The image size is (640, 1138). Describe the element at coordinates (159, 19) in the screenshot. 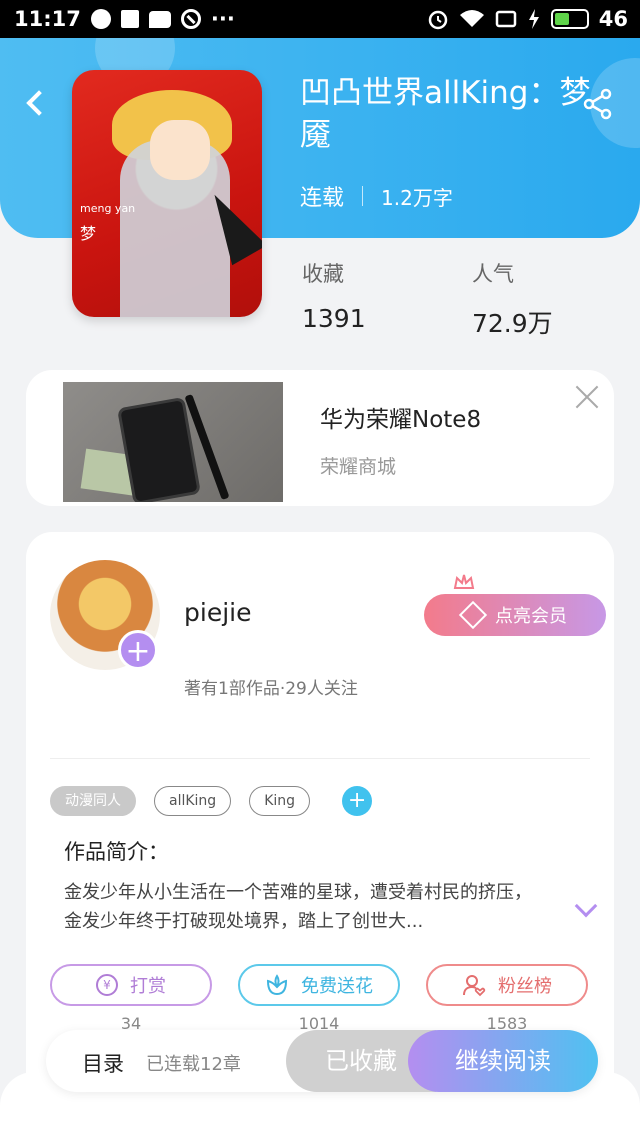

I see `message-icon` at that location.